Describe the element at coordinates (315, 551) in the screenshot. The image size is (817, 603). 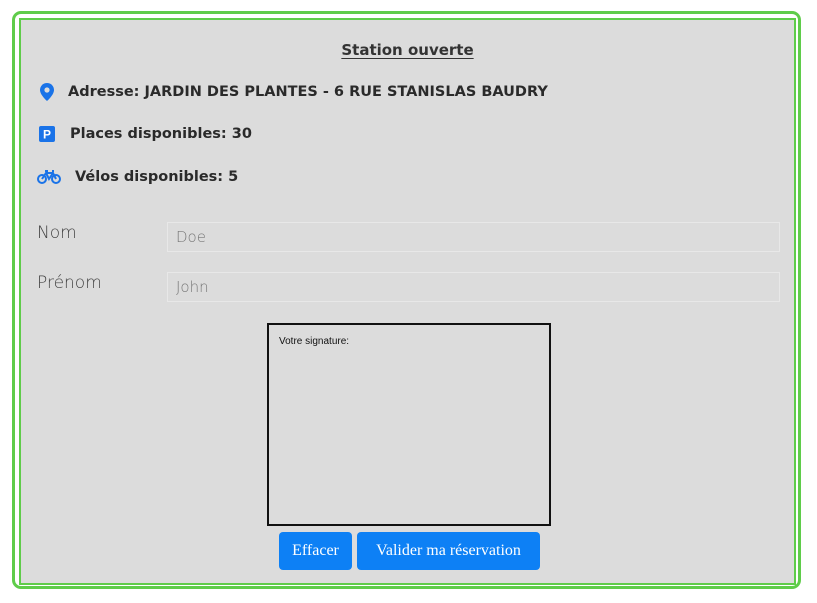
I see `clear-button: Effacer` at that location.